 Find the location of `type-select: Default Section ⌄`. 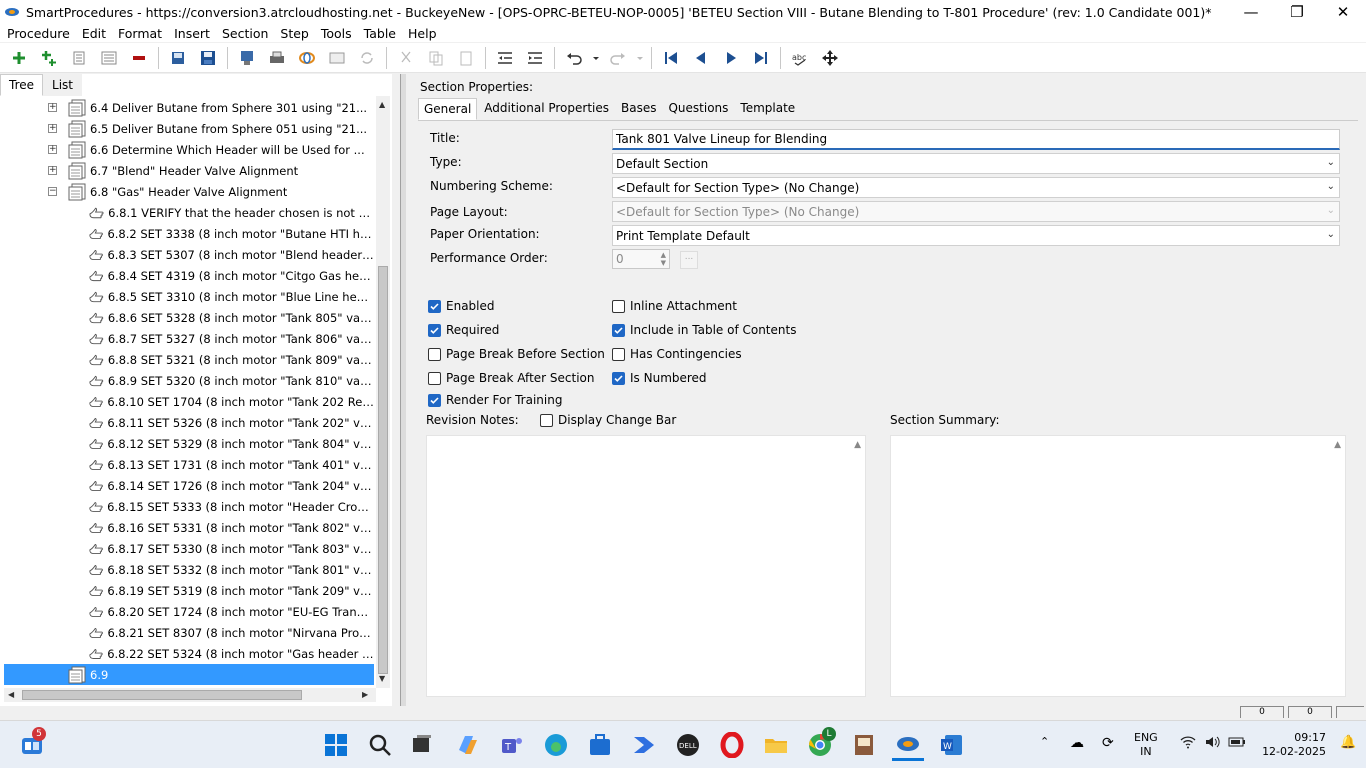

type-select: Default Section ⌄ is located at coordinates (976, 163).